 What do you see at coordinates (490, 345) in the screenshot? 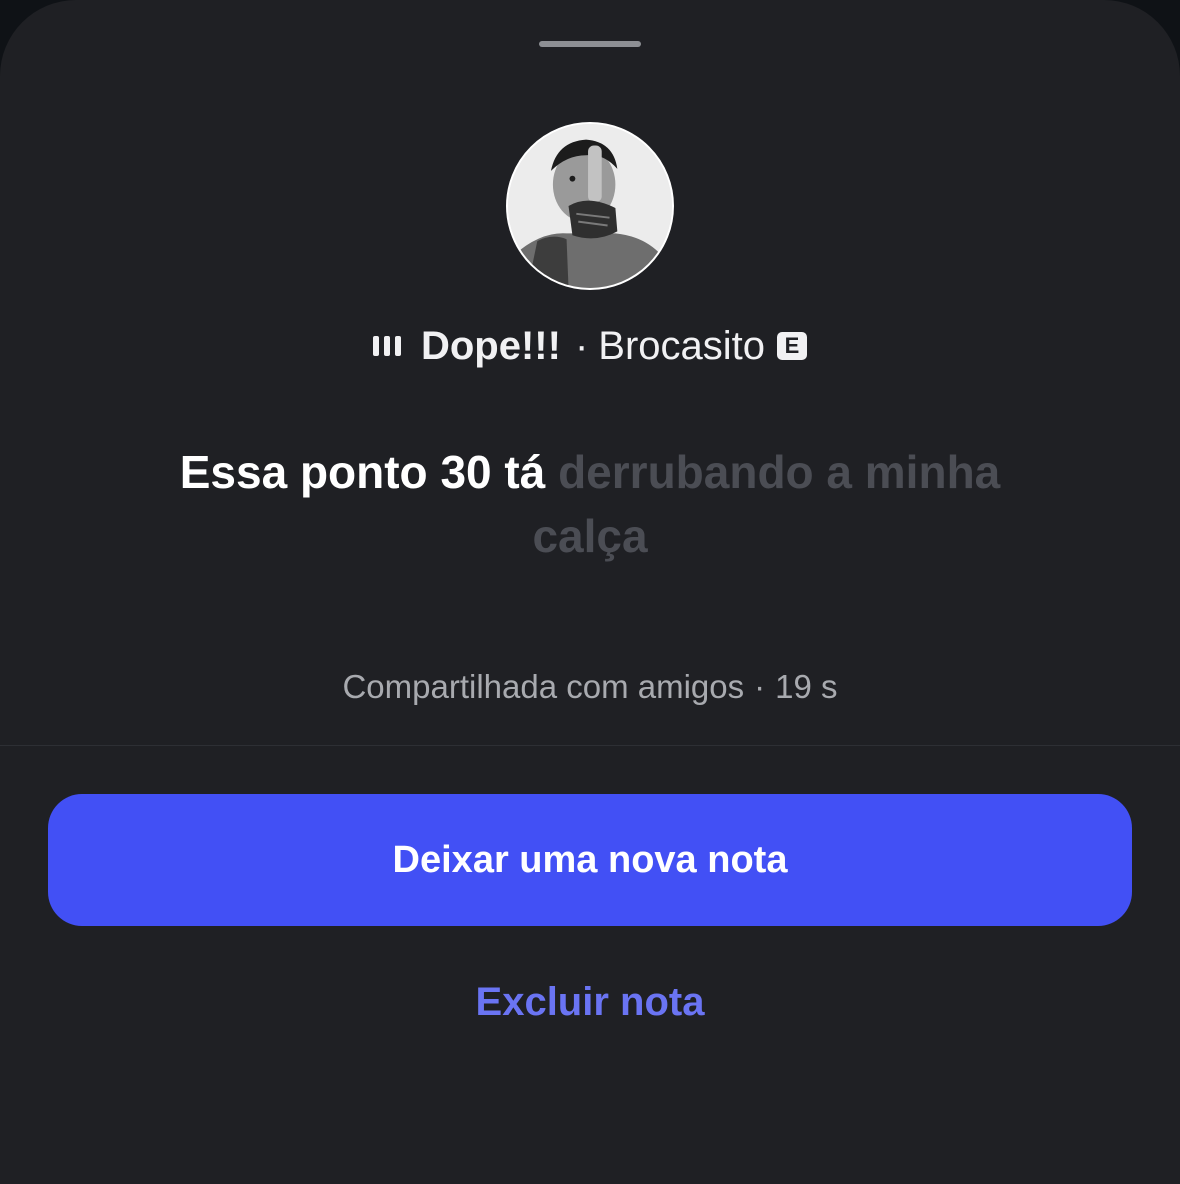
I see `song-title: Dope!!!` at bounding box center [490, 345].